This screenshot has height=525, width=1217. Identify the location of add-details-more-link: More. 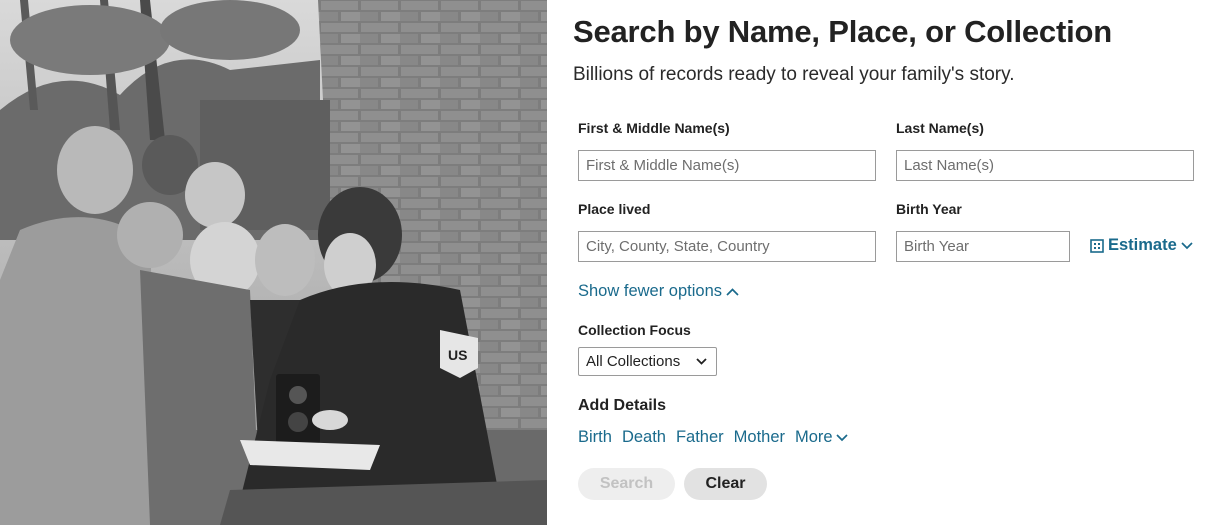
(821, 437).